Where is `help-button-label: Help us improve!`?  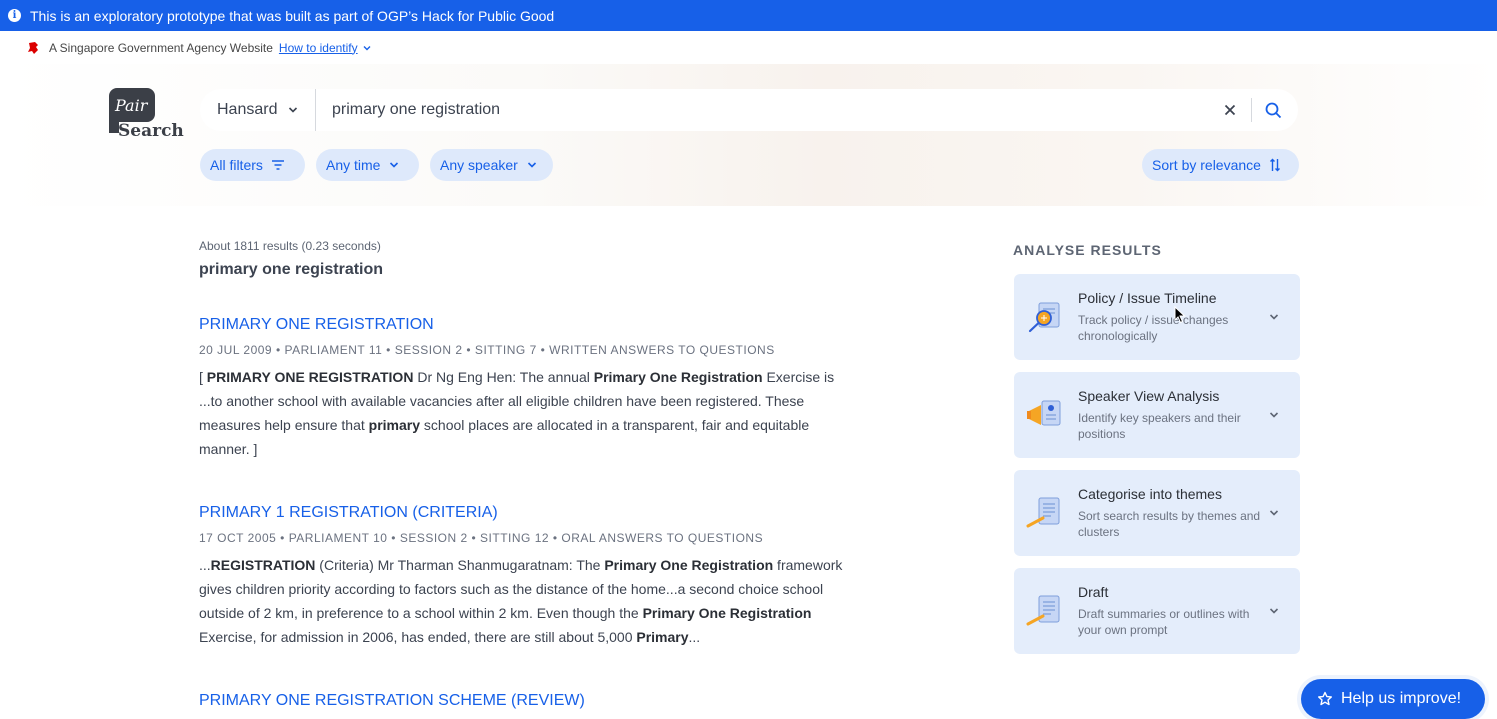 help-button-label: Help us improve! is located at coordinates (1401, 698).